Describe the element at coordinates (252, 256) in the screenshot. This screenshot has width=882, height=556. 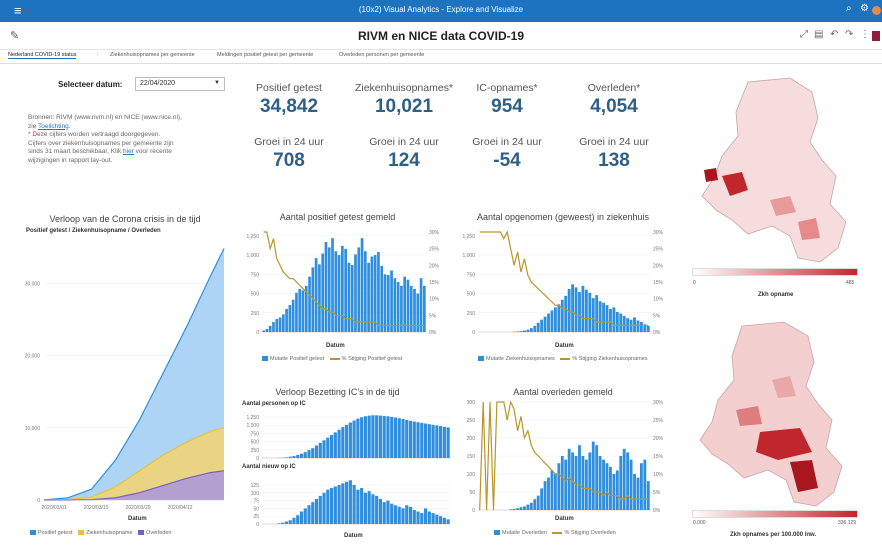
I see `y-tick-label: 1,000` at that location.